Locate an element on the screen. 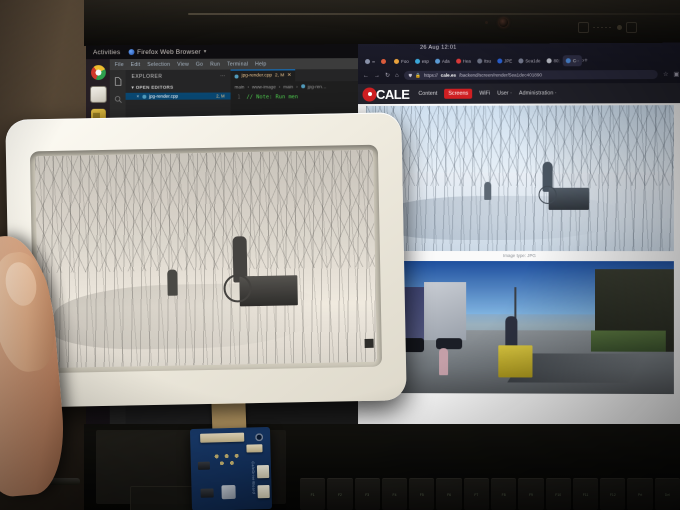  nav-item-wifi: WiFi is located at coordinates (484, 94).